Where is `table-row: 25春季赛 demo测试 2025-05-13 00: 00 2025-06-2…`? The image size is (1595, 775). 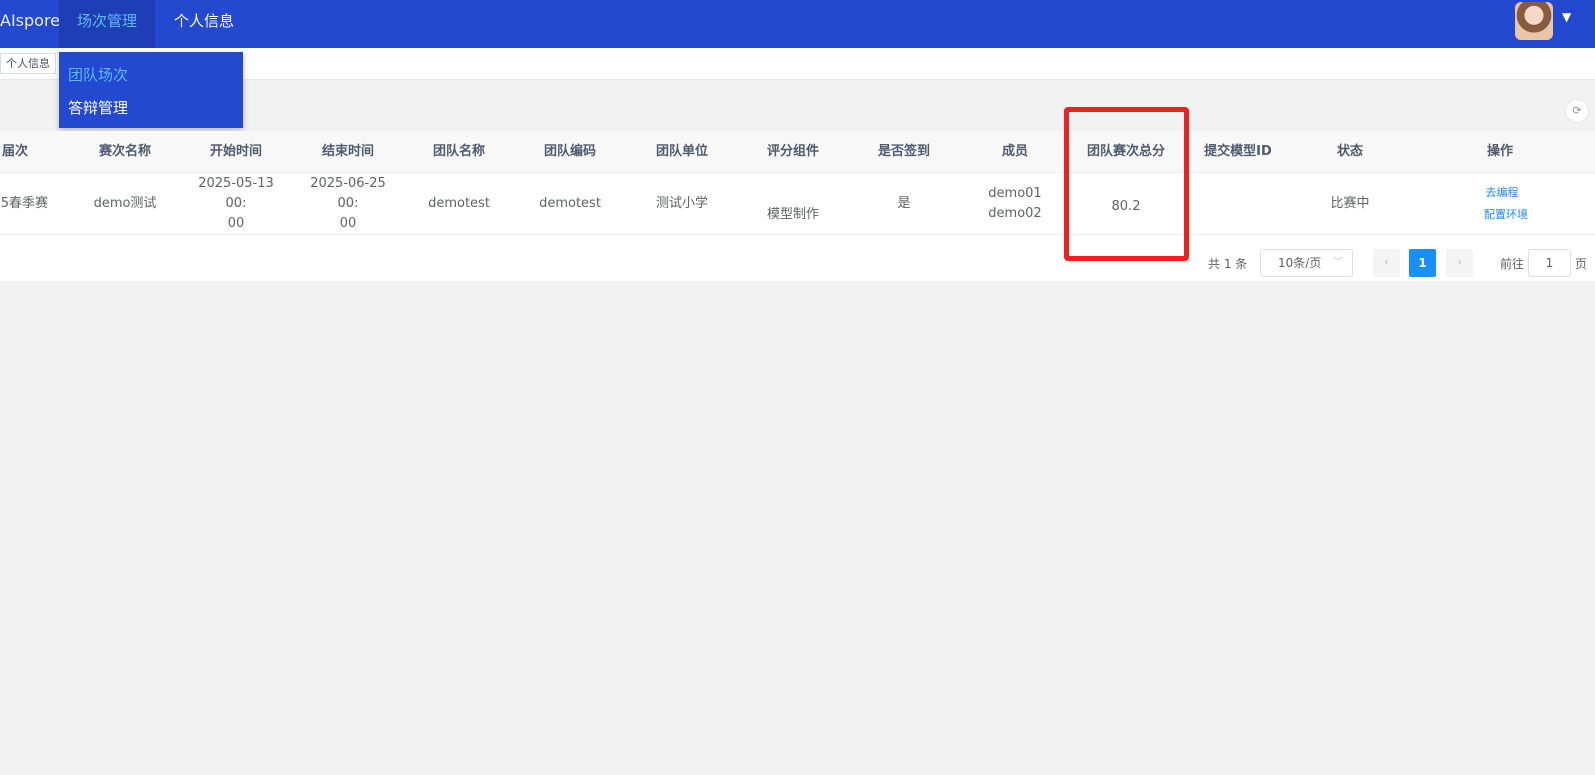 table-row: 25春季赛 demo测试 2025-05-13 00: 00 2025-06-2… is located at coordinates (797, 204).